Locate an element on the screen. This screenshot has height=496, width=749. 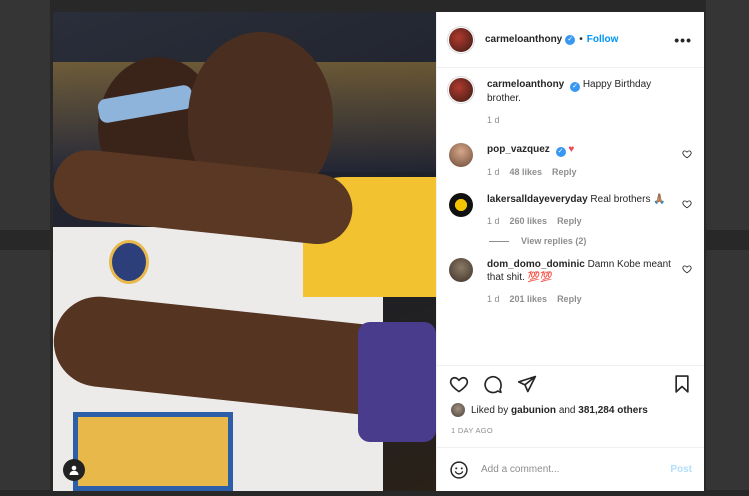
post-header: carmeloanthony ✓ • Follow ••• is located at coordinates (570, 40).